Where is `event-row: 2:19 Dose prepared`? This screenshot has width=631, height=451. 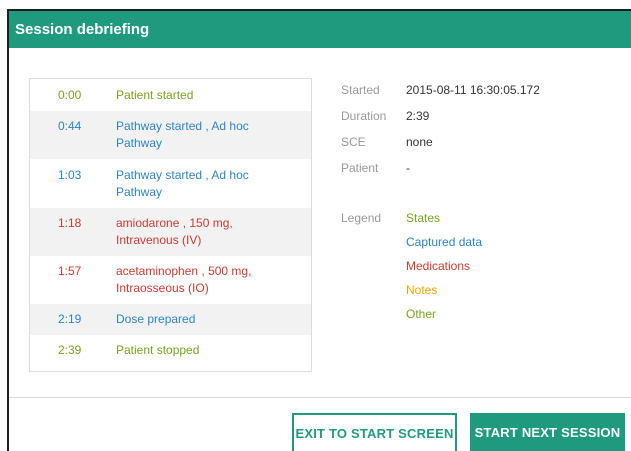 event-row: 2:19 Dose prepared is located at coordinates (170, 319).